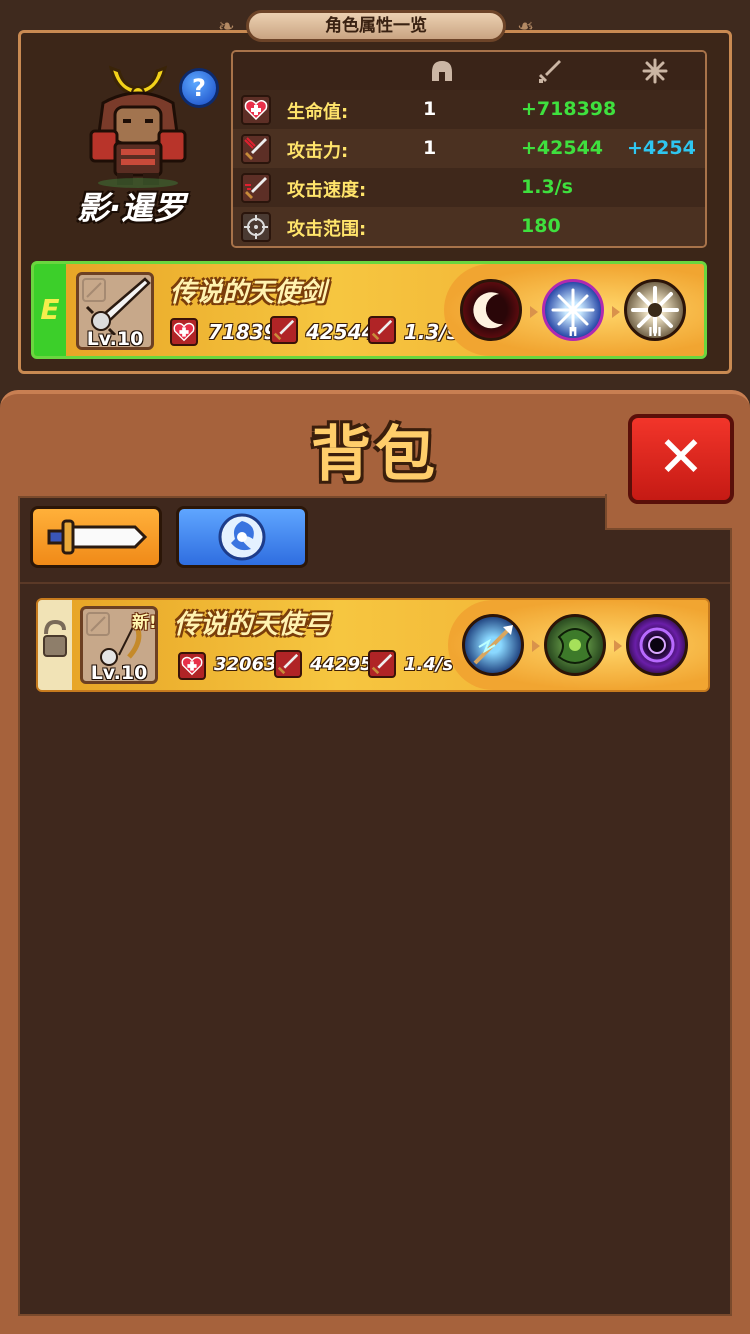 Image resolution: width=750 pixels, height=1334 pixels. I want to click on sparkle-icon, so click(655, 71).